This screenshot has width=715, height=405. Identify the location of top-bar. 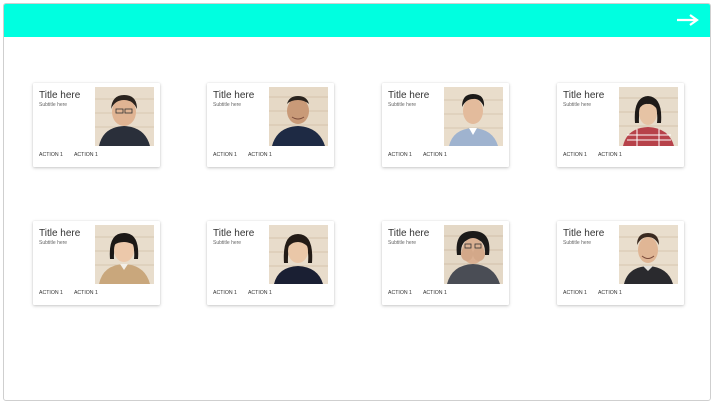
(357, 20).